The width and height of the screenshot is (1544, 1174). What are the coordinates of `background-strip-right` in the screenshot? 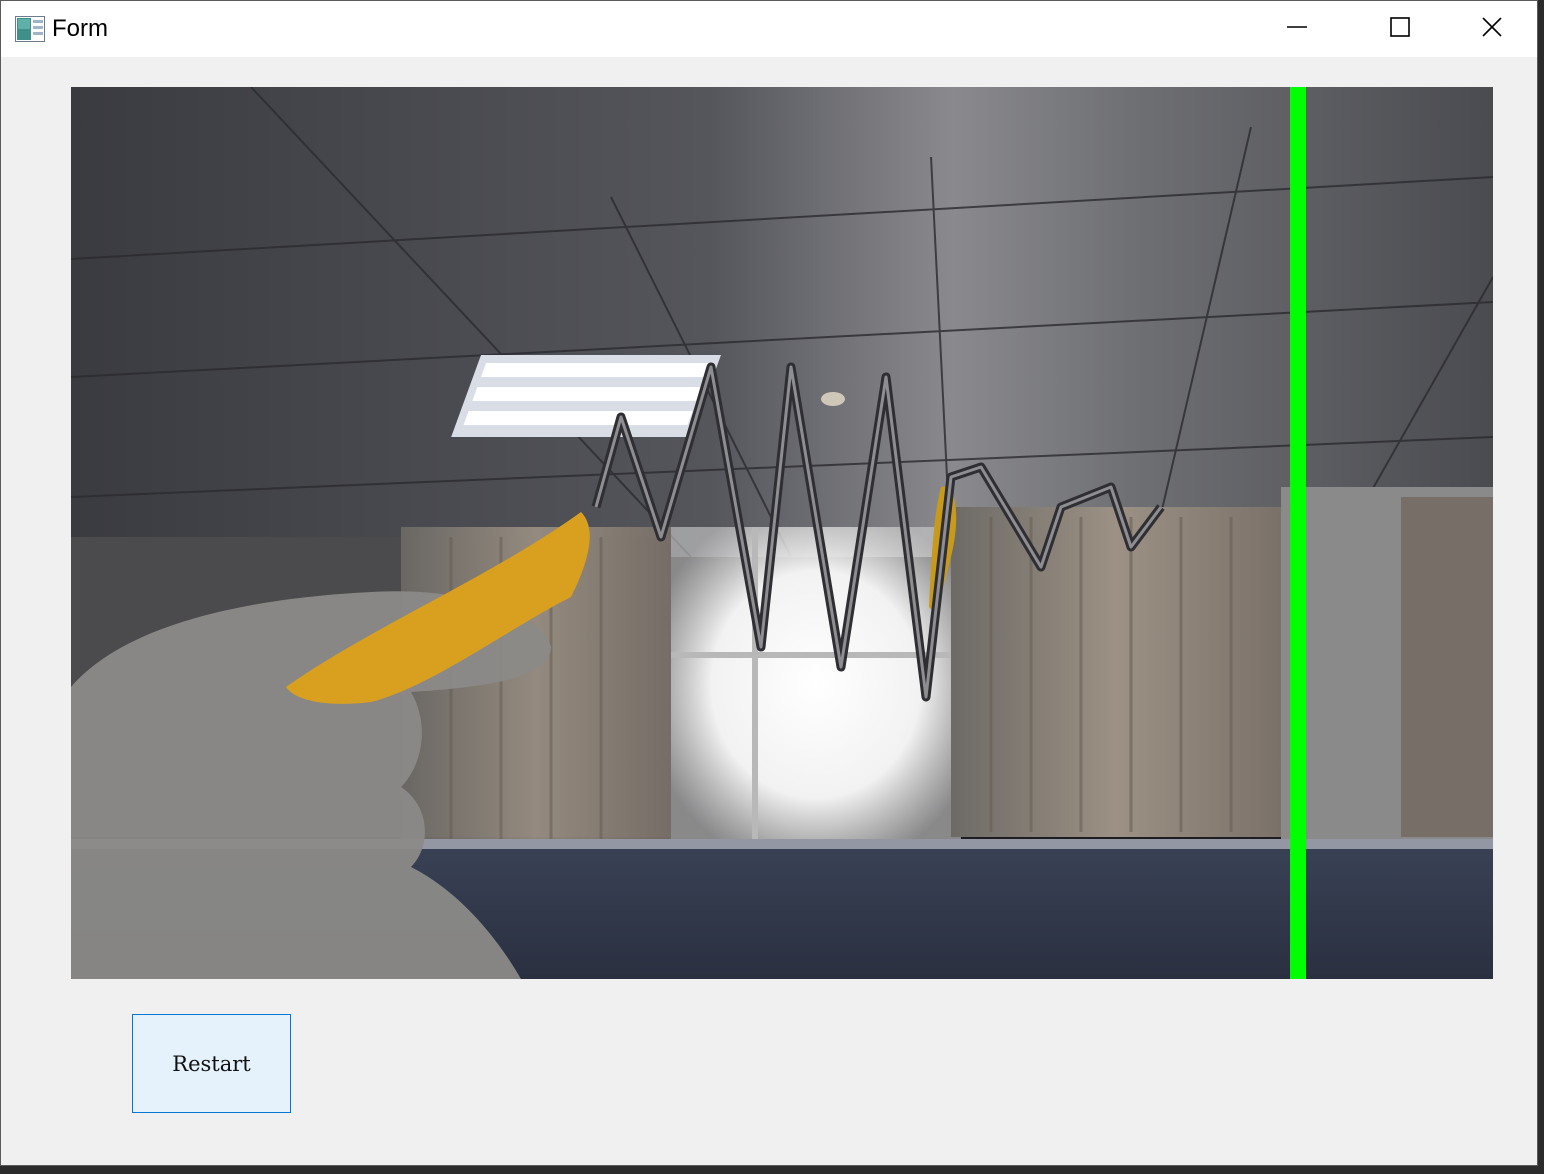 It's located at (1541, 587).